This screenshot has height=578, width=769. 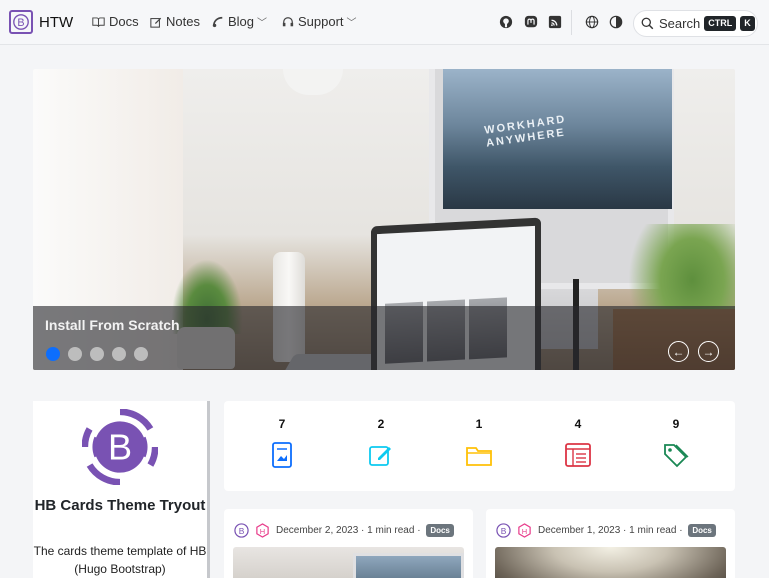 I want to click on search-button: Search CTRL K, so click(x=695, y=23).